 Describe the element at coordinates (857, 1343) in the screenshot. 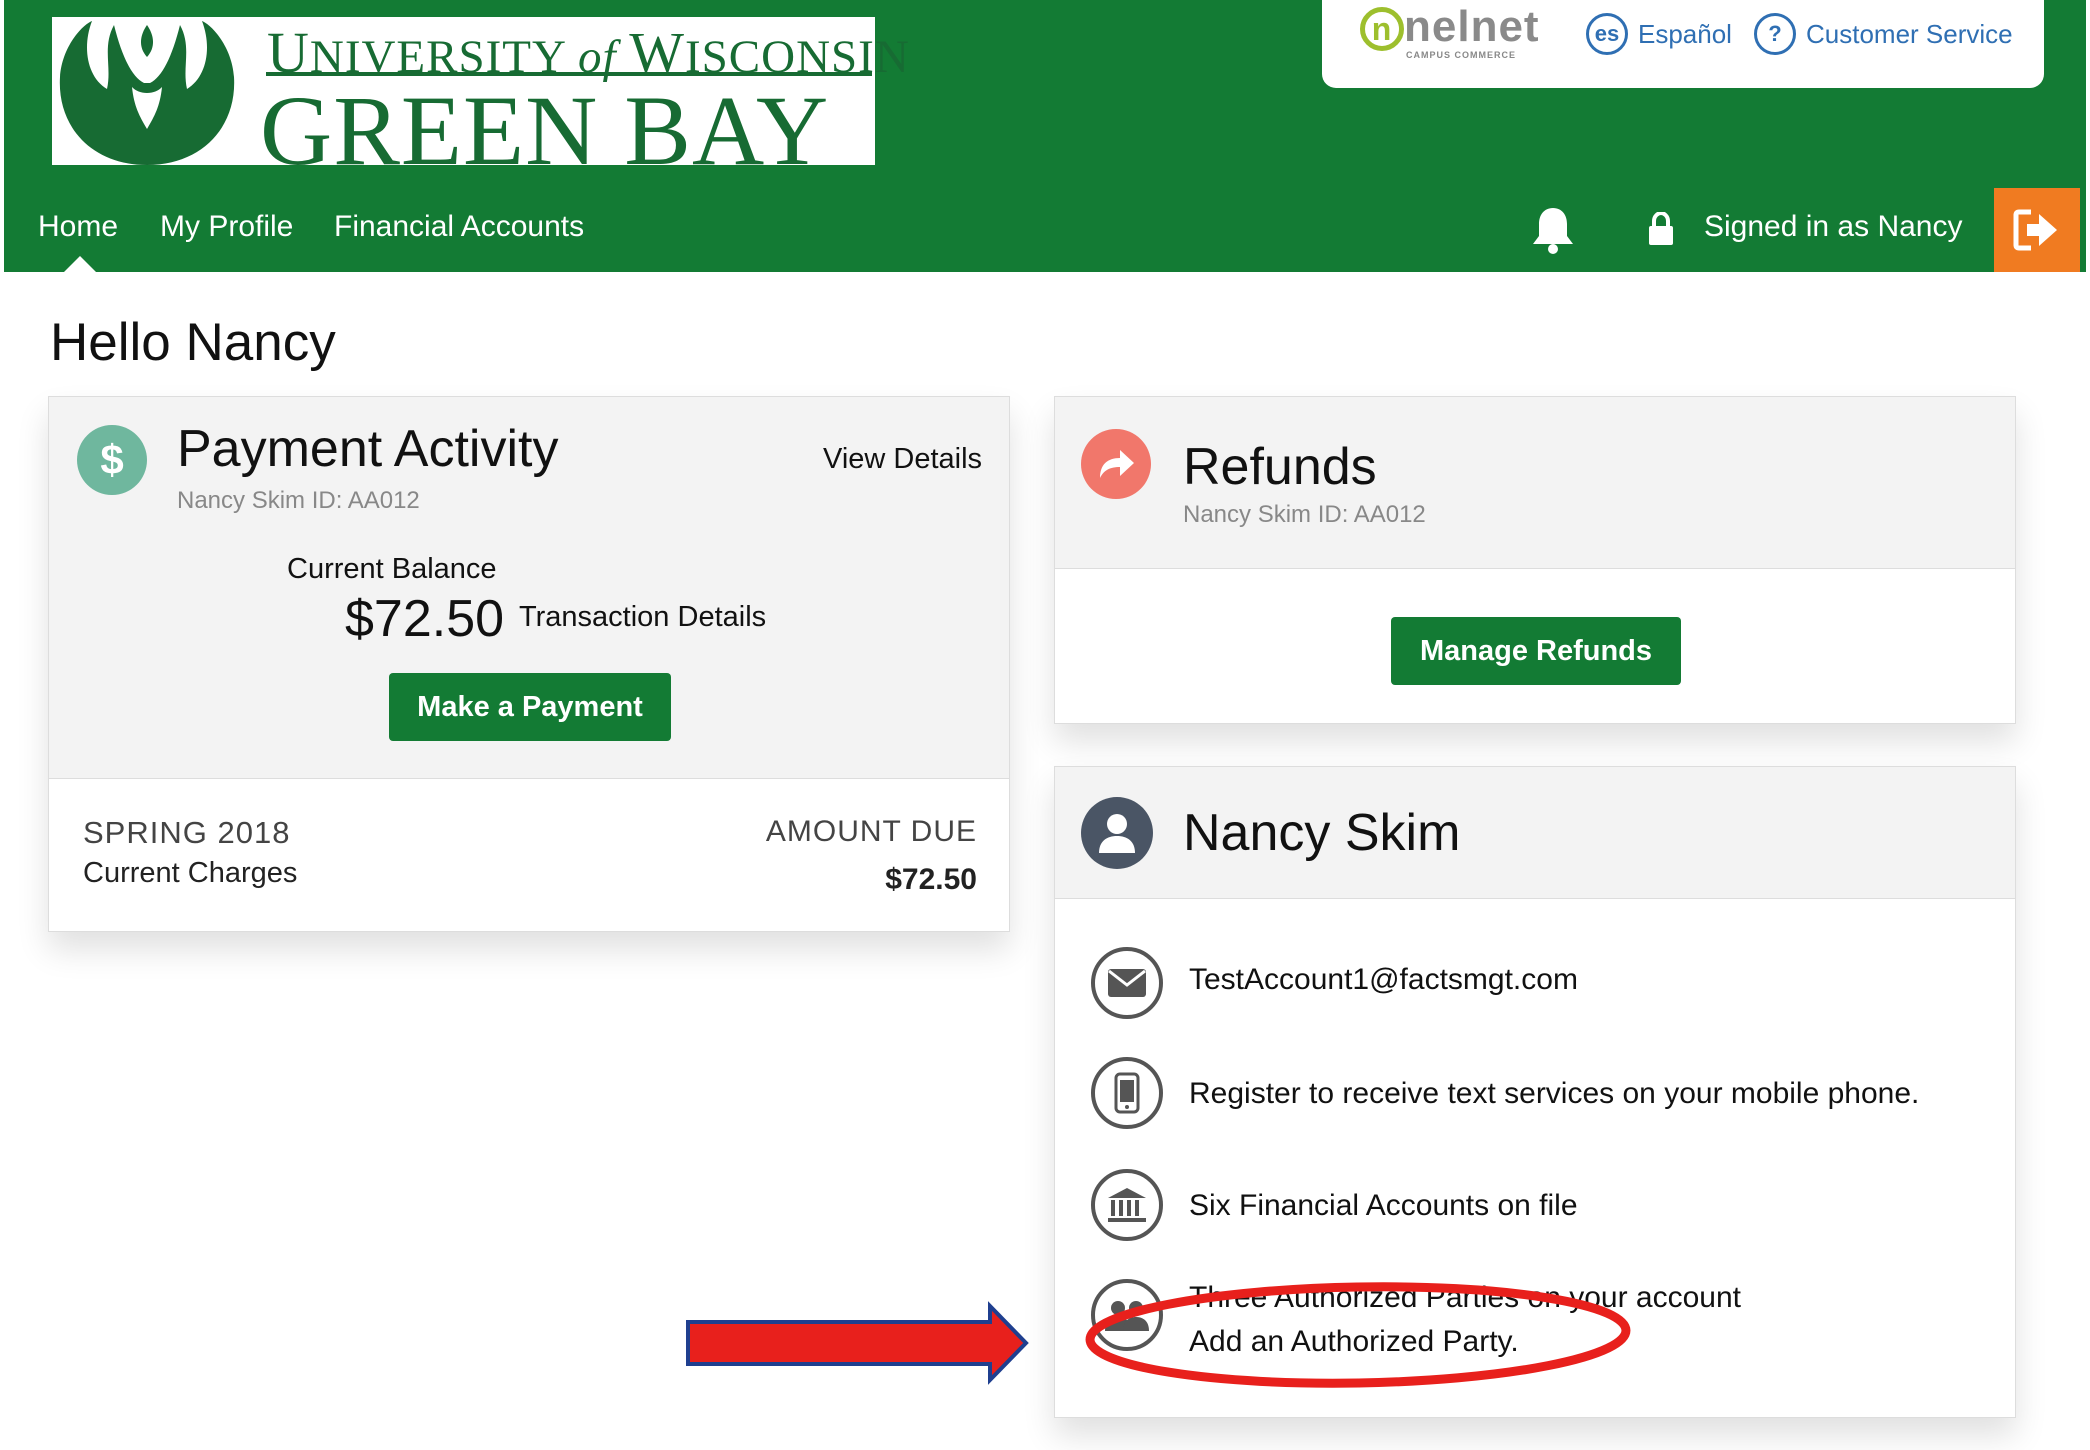

I see `annotation-arrow` at that location.